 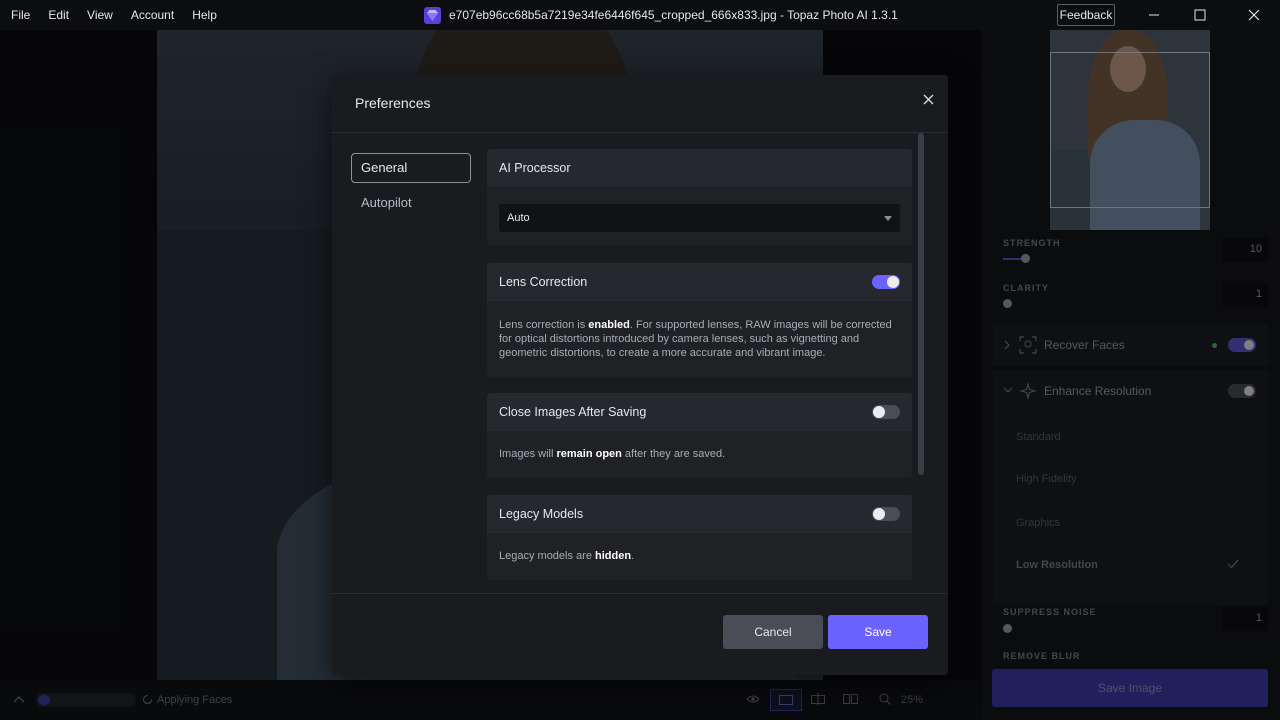 What do you see at coordinates (609, 325) in the screenshot?
I see `desc-emphasis: enabled` at bounding box center [609, 325].